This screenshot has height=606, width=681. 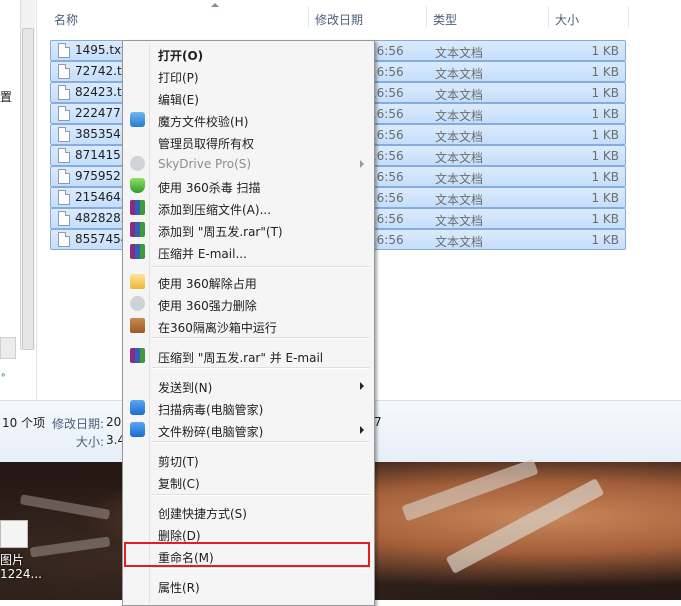 What do you see at coordinates (445, 19) in the screenshot?
I see `column-type: 类型` at bounding box center [445, 19].